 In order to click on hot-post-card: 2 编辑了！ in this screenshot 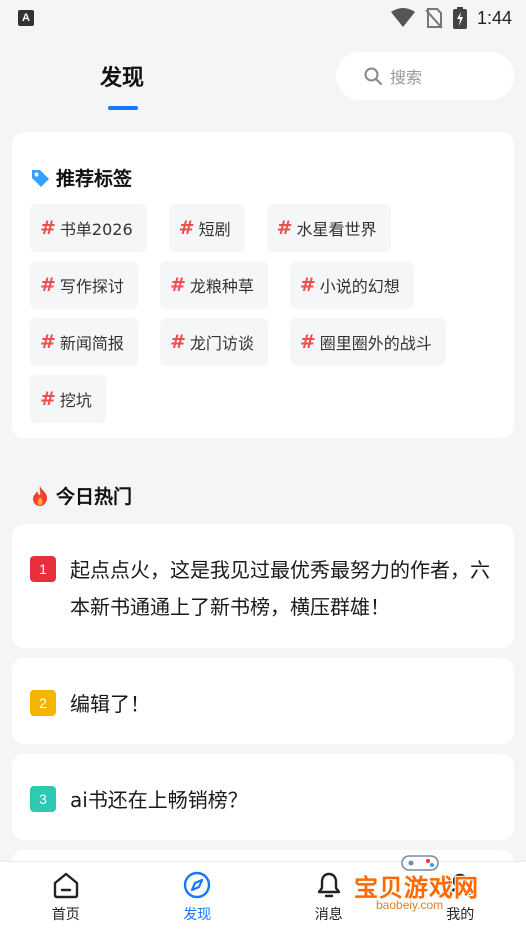, I will do `click(263, 701)`.